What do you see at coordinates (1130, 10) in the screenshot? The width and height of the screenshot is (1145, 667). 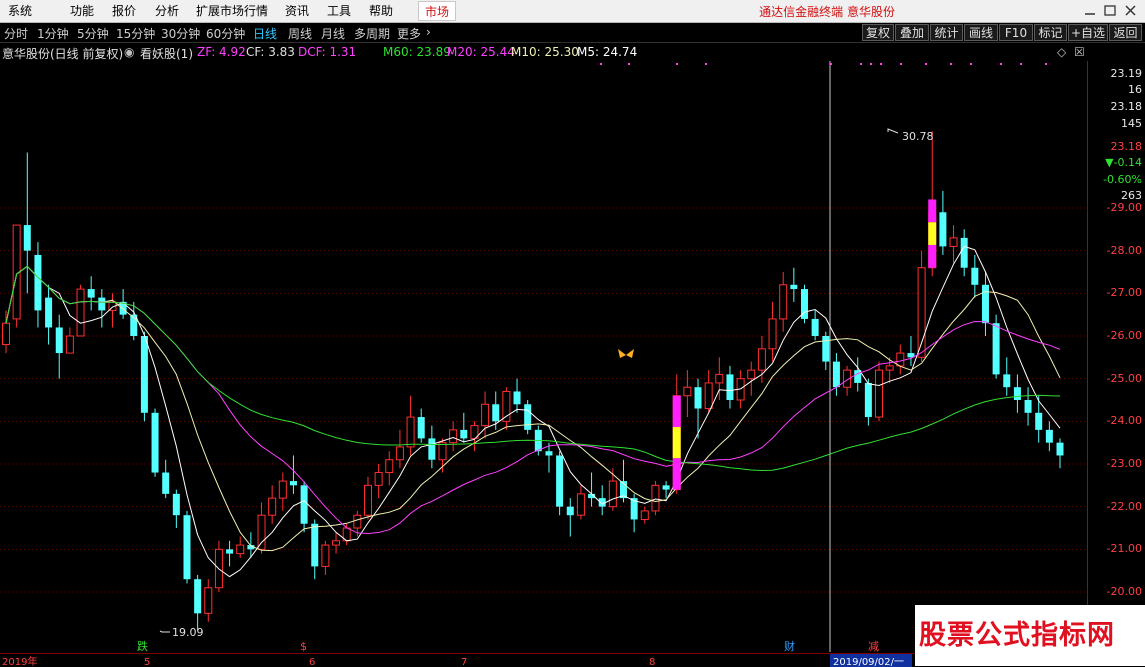 I see `close-icon` at bounding box center [1130, 10].